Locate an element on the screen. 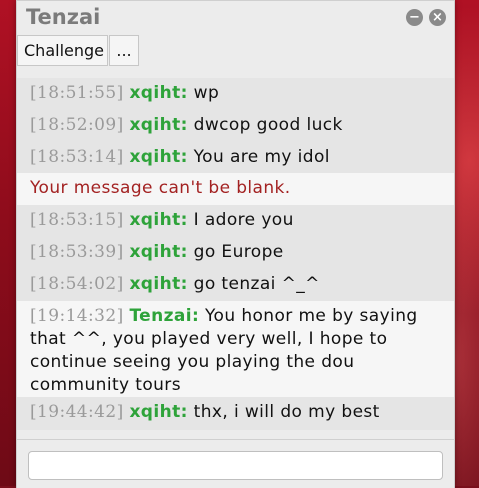 The width and height of the screenshot is (479, 488). message-timestamp: [19:14:32] is located at coordinates (77, 316).